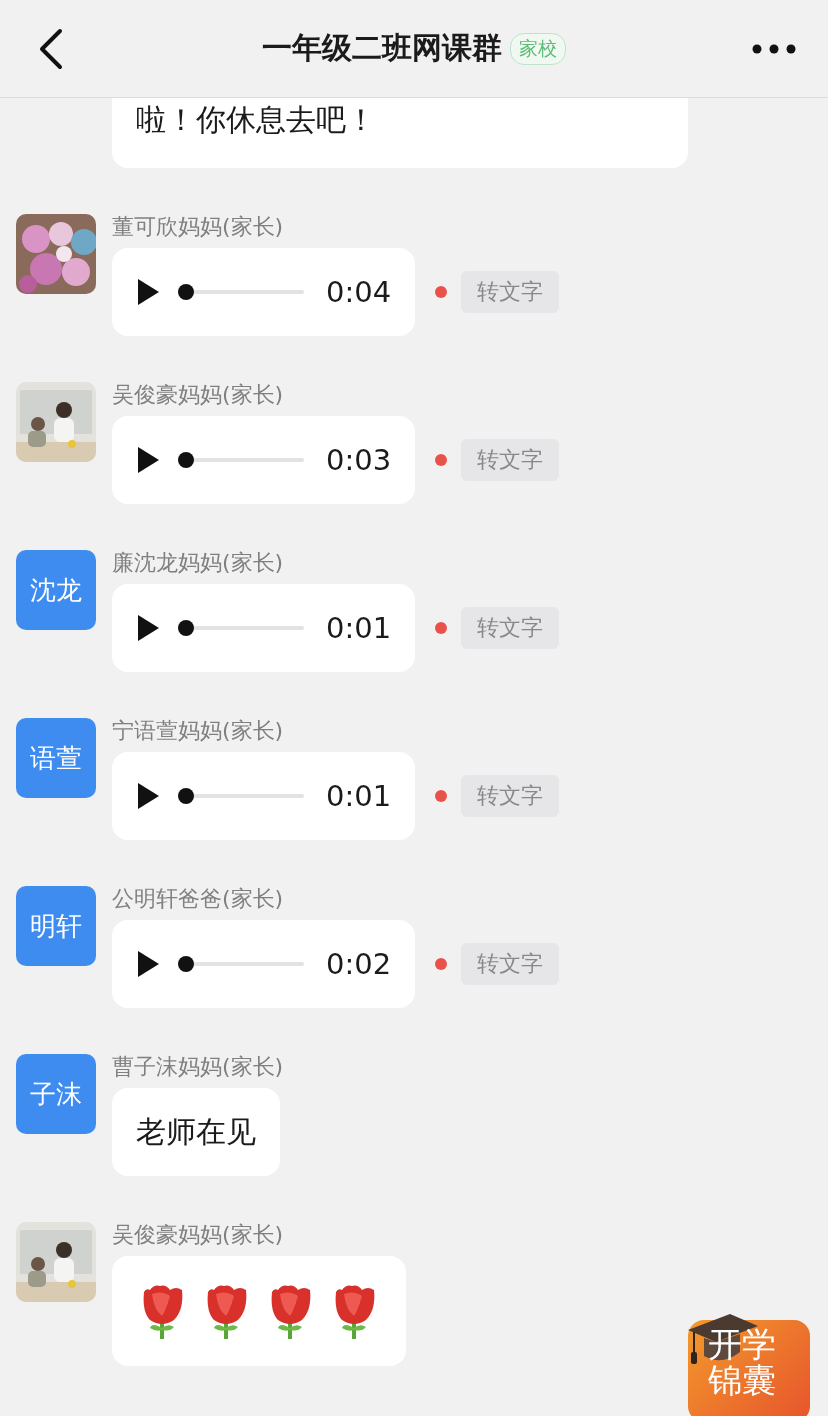  Describe the element at coordinates (264, 460) in the screenshot. I see `voice-message: 0:03` at that location.